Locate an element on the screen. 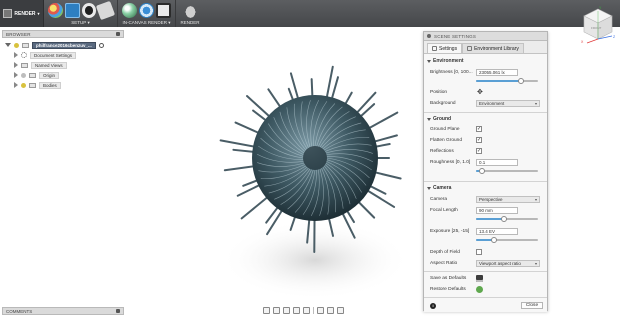 The image size is (620, 319). decal-icon is located at coordinates (106, 10).